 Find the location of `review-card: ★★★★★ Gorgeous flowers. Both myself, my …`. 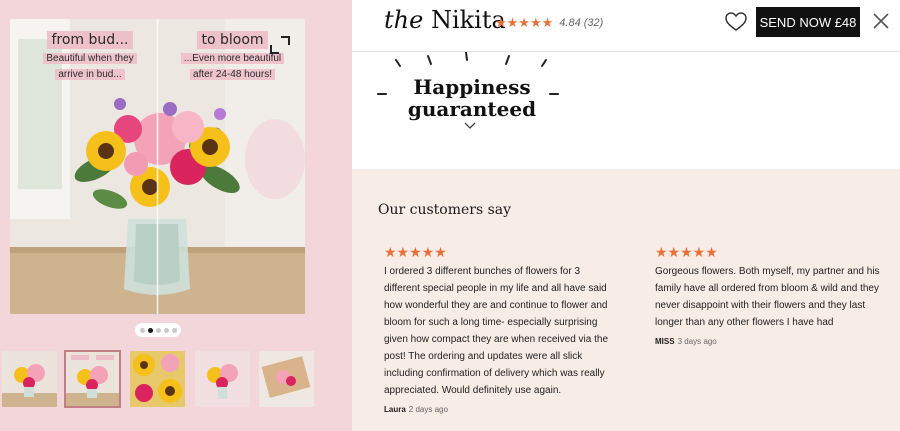

review-card: ★★★★★ Gorgeous flowers. Both myself, my … is located at coordinates (771, 295).